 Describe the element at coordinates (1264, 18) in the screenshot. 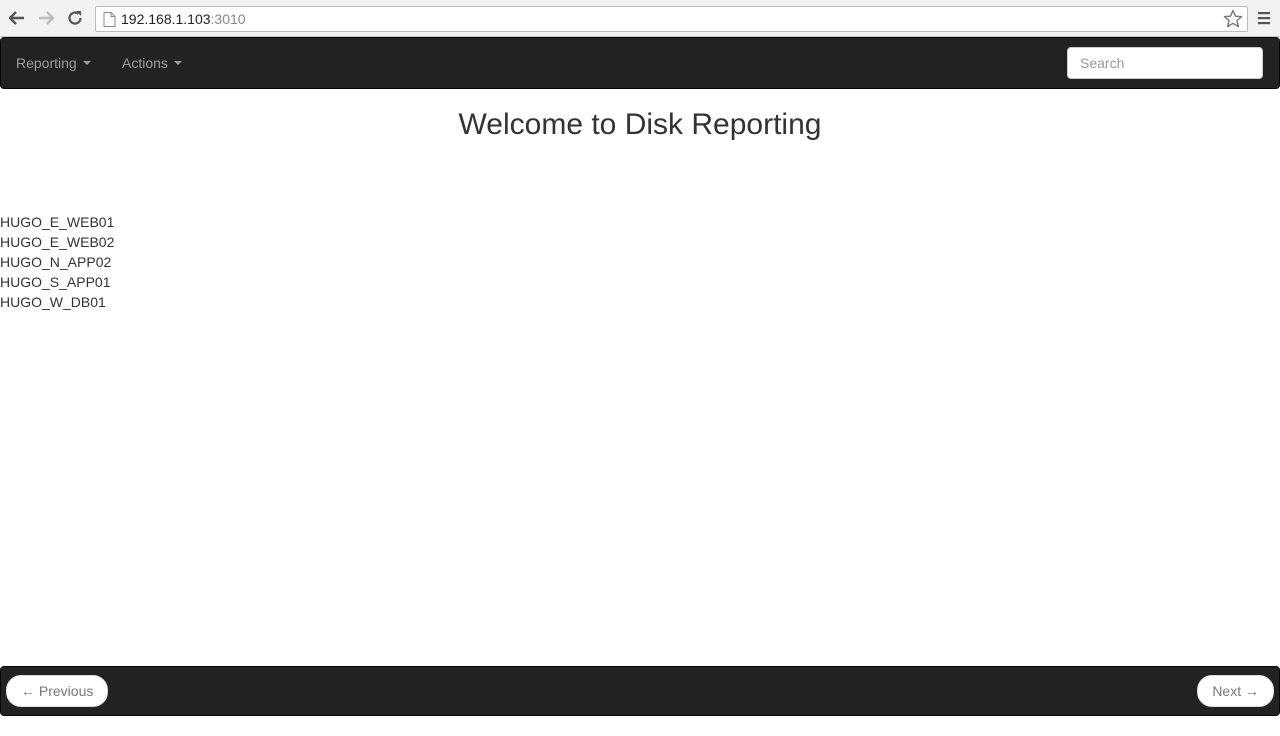

I see `browser-menu-icon` at that location.